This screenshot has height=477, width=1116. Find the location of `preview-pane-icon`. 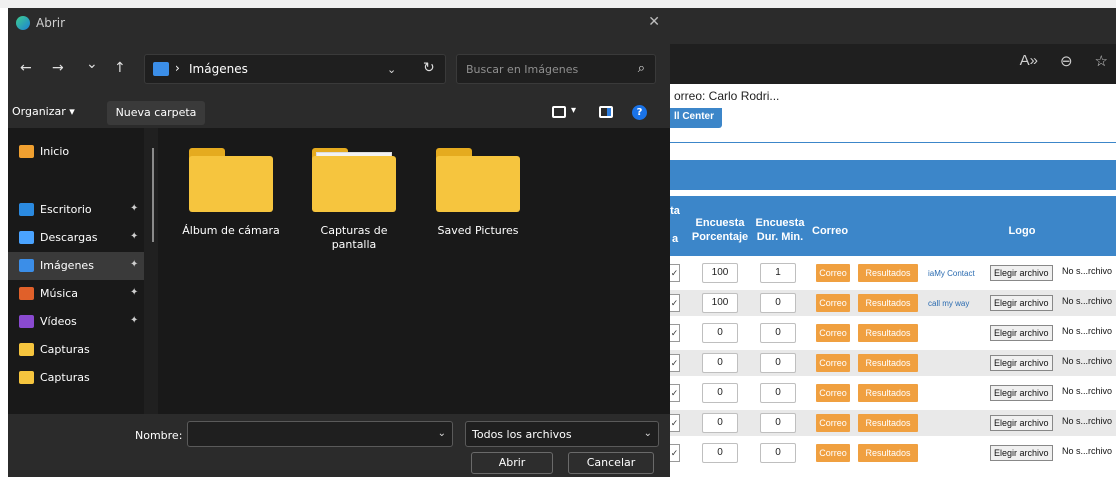

preview-pane-icon is located at coordinates (606, 112).